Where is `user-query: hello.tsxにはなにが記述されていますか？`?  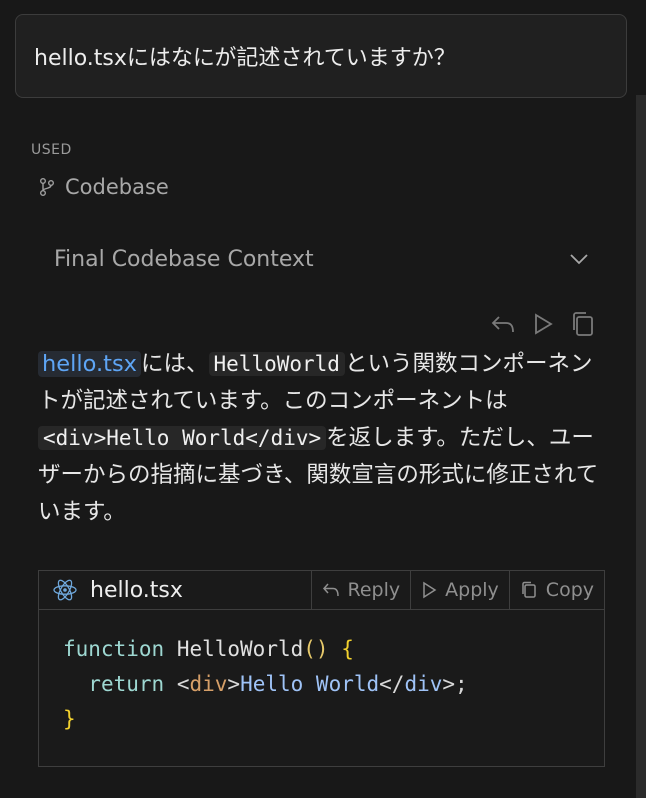 user-query: hello.tsxにはなにが記述されていますか？ is located at coordinates (321, 56).